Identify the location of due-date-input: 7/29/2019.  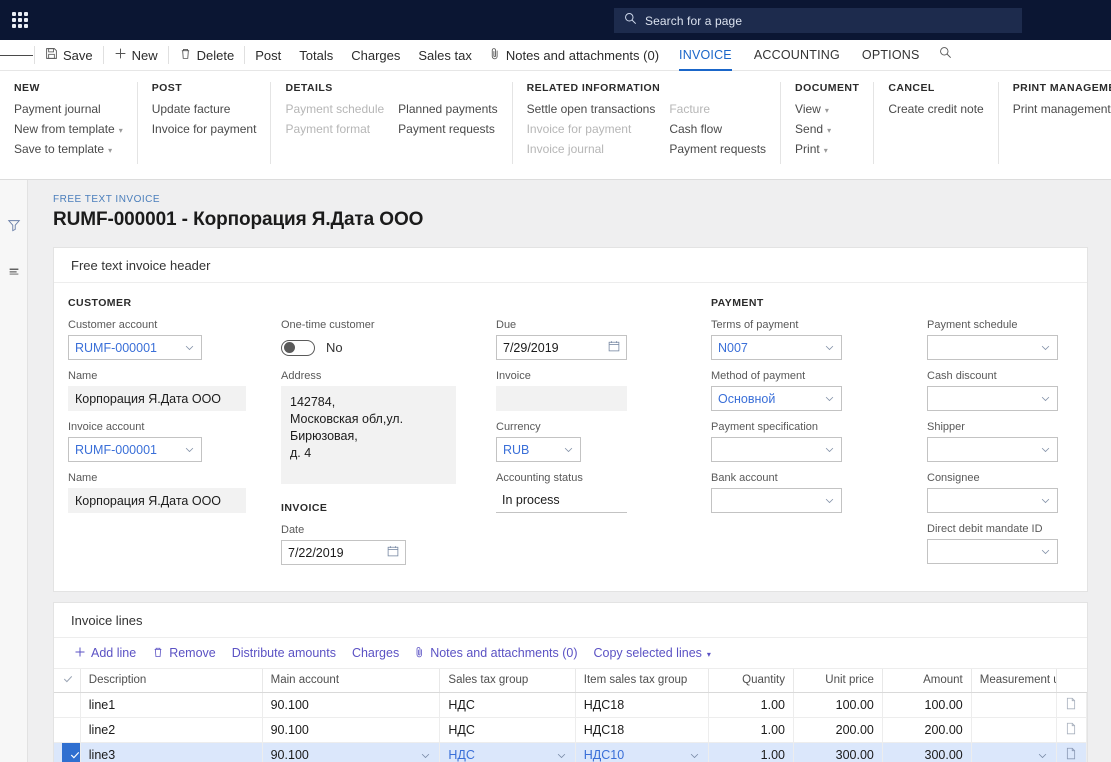
(561, 347).